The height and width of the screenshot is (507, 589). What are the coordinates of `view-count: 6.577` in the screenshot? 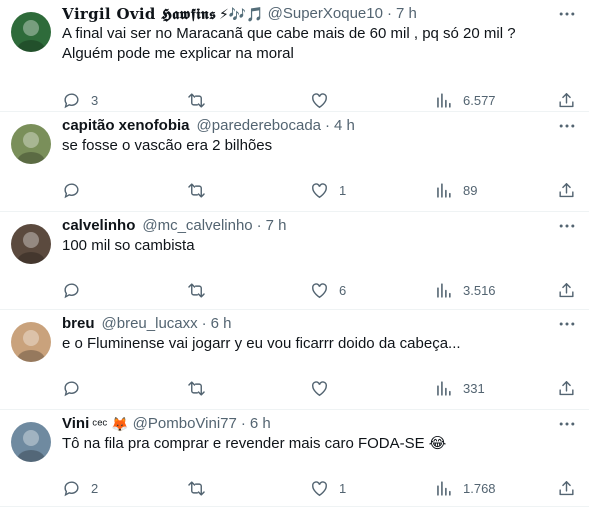 It's located at (479, 100).